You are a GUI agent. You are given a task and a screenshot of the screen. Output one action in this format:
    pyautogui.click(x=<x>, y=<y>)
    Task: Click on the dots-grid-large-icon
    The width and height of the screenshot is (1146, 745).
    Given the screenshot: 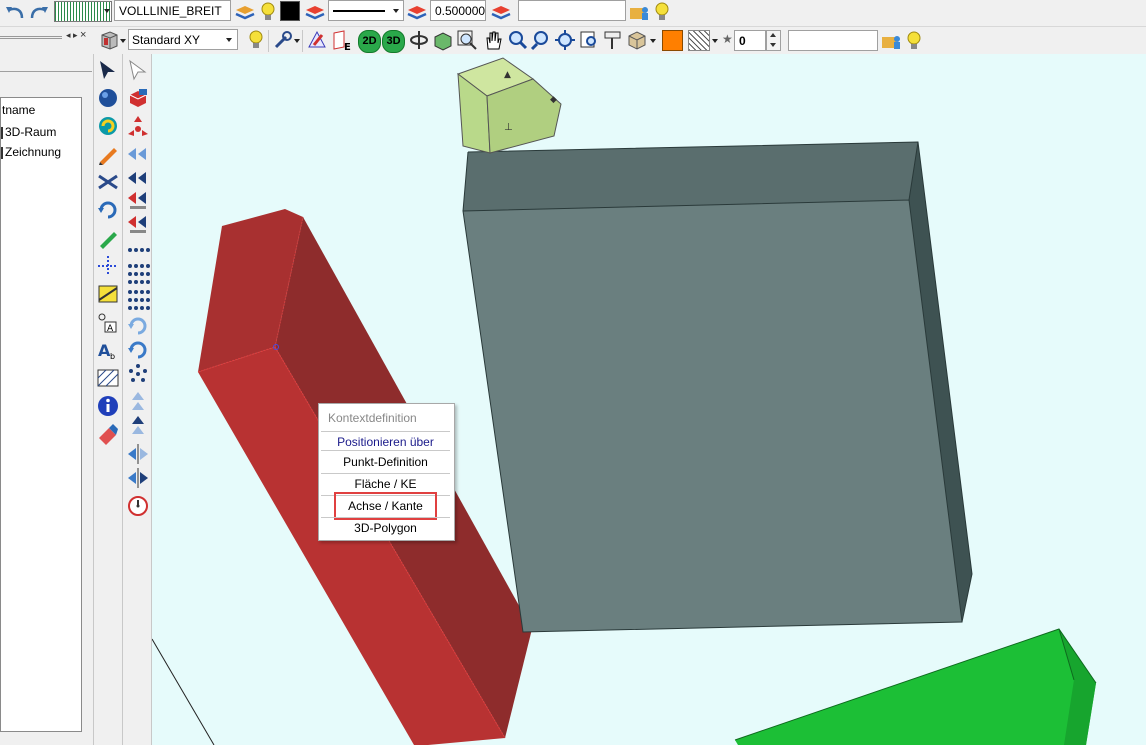 What is the action you would take?
    pyautogui.click(x=138, y=298)
    